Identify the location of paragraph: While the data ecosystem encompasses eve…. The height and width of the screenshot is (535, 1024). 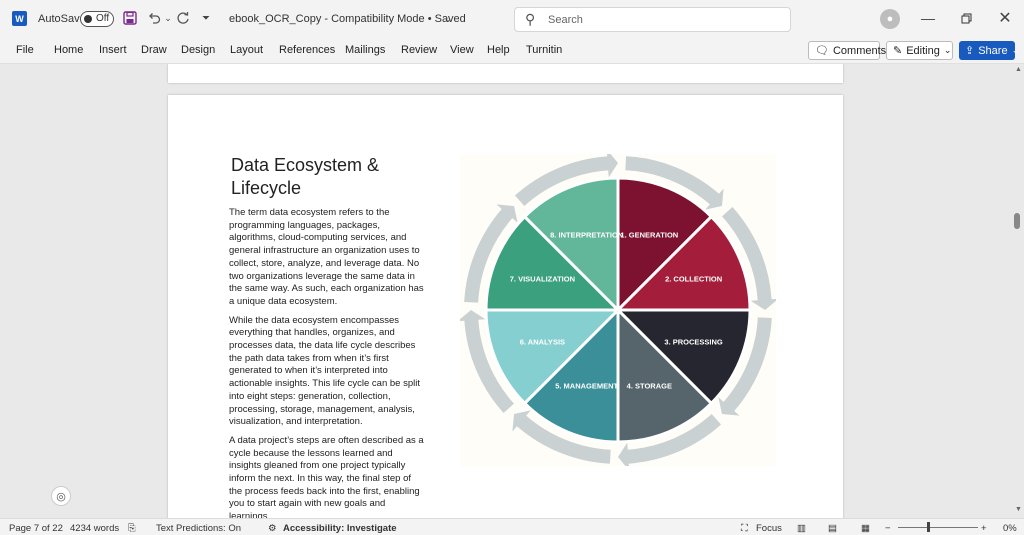
(324, 371).